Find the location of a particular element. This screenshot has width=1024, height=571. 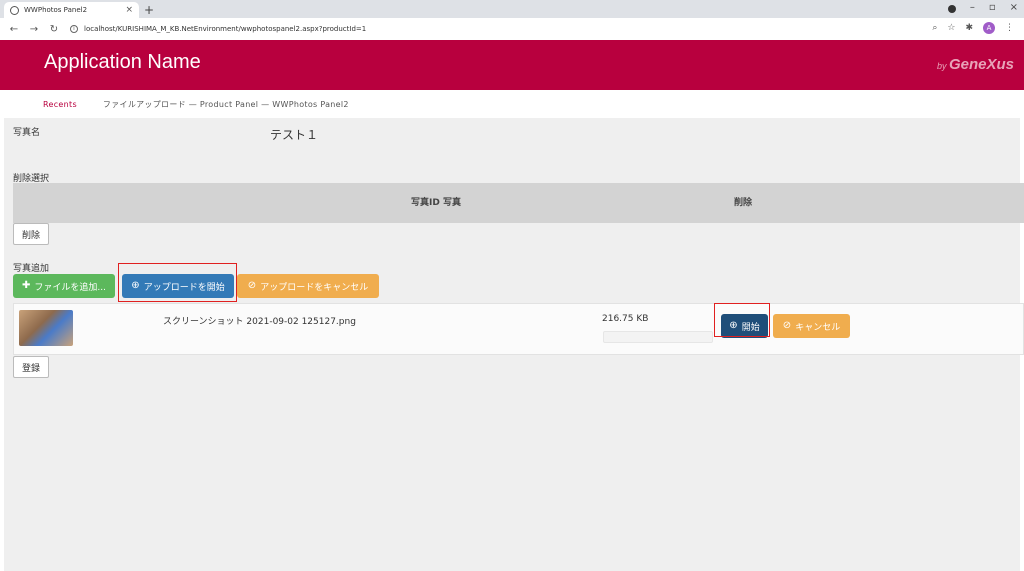

genexus-logo: by GeneXus is located at coordinates (975, 64).